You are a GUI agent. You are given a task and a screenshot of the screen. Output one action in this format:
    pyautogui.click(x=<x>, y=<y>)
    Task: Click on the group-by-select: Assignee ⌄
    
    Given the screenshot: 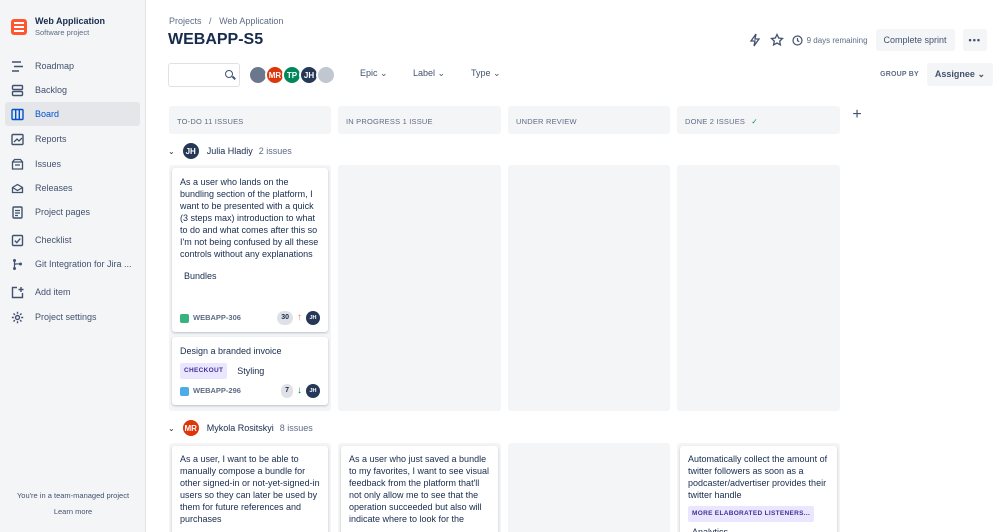 What is the action you would take?
    pyautogui.click(x=959, y=74)
    